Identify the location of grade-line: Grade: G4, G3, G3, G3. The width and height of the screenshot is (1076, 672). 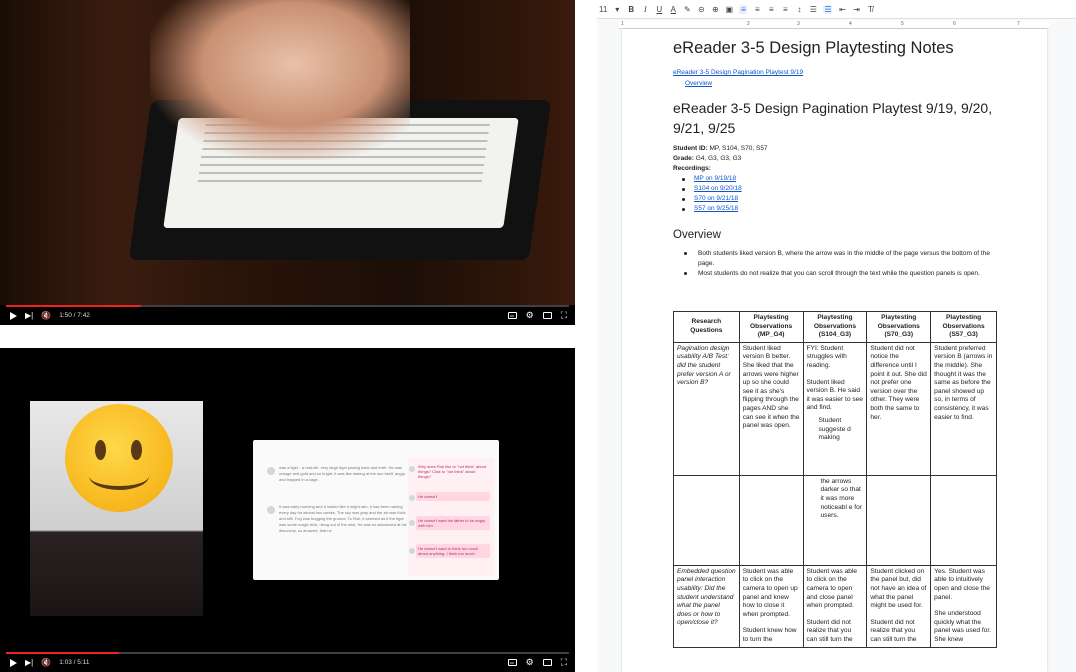
(707, 158).